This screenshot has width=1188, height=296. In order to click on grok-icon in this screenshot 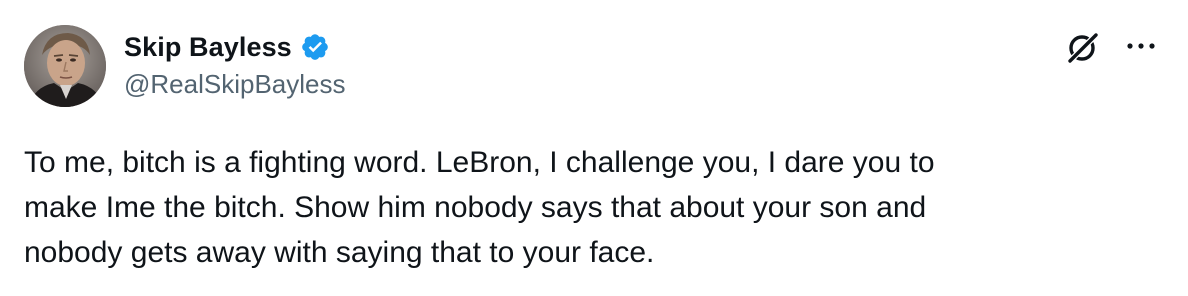, I will do `click(1083, 47)`.